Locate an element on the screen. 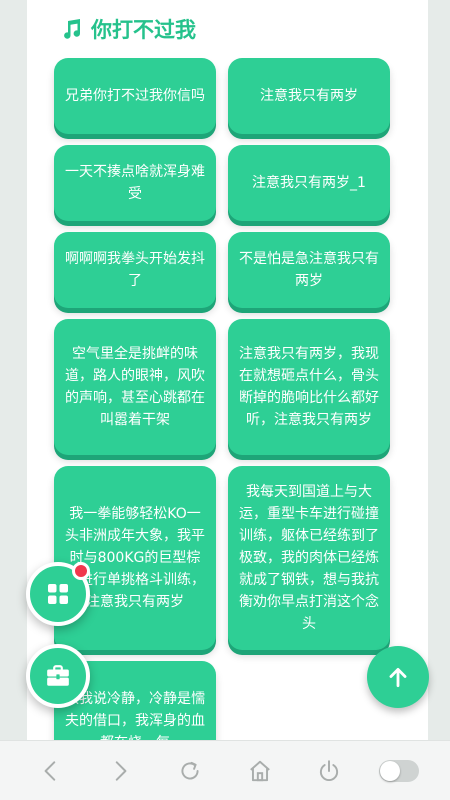 The height and width of the screenshot is (800, 450). forward-button is located at coordinates (120, 771).